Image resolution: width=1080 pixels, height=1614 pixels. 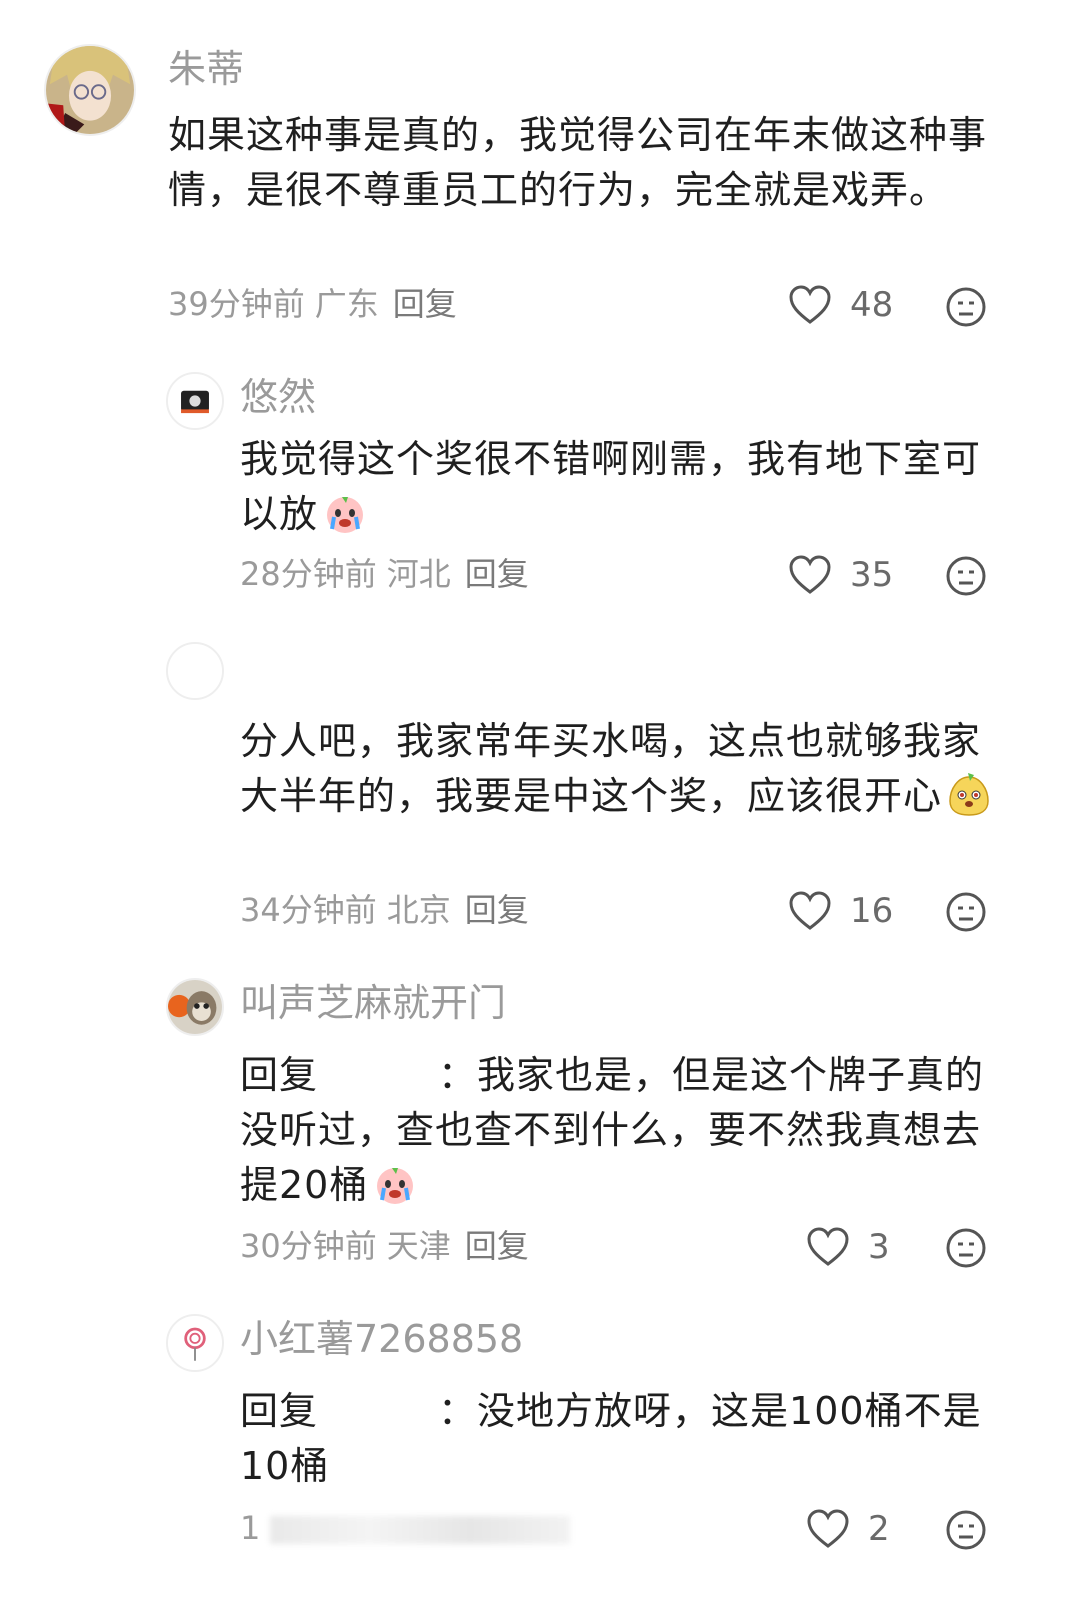 I want to click on comment-text: 回复 ：没地方放呀，这是100桶不是10桶, so click(x=620, y=1439).